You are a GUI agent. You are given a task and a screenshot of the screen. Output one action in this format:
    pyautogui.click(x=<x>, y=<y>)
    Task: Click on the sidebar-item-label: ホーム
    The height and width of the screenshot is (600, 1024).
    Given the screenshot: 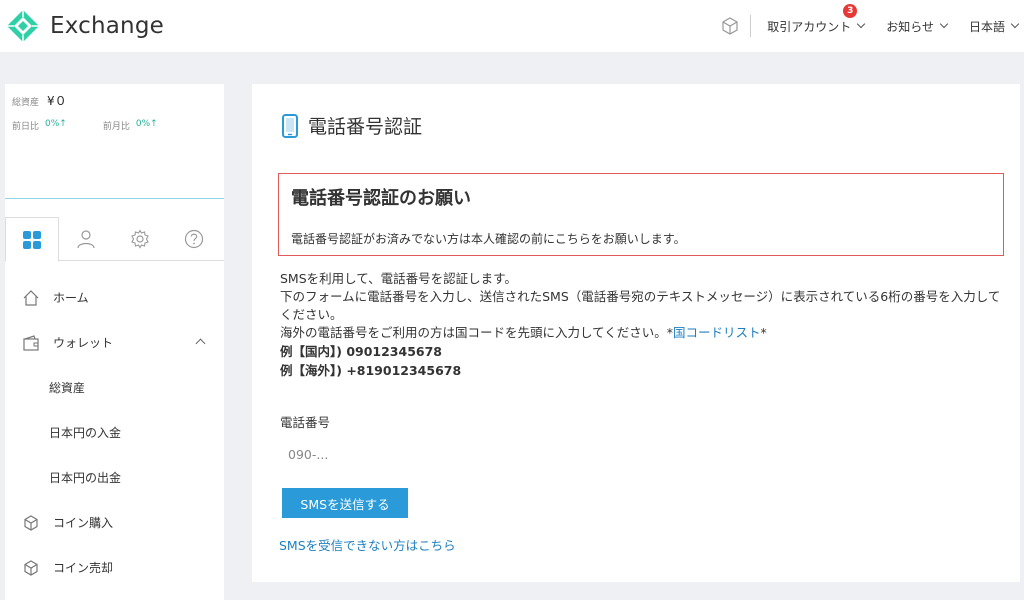 What is the action you would take?
    pyautogui.click(x=71, y=298)
    